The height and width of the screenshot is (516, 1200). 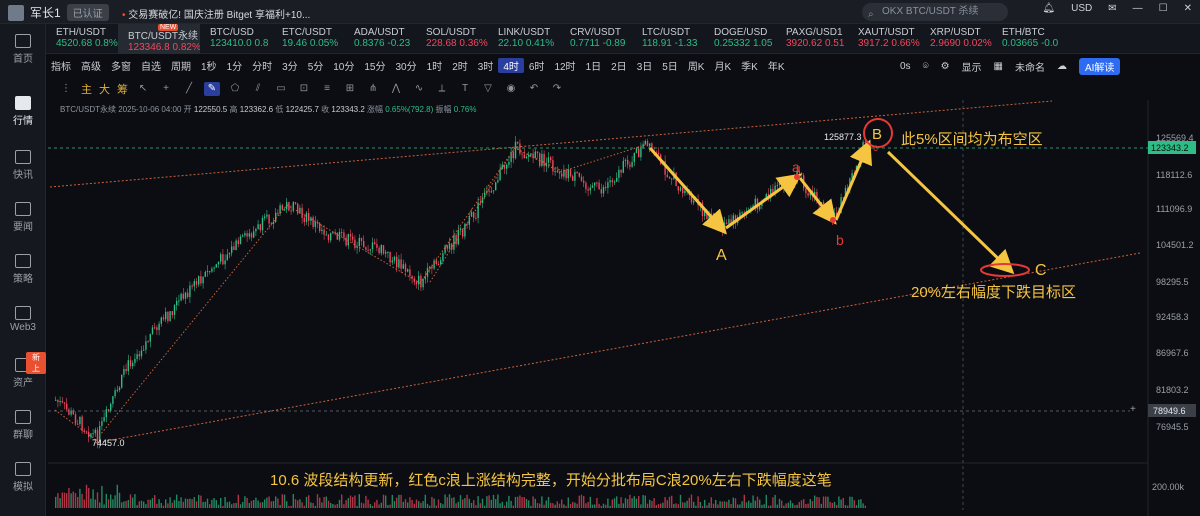 I want to click on wave-B-label: B, so click(x=877, y=134).